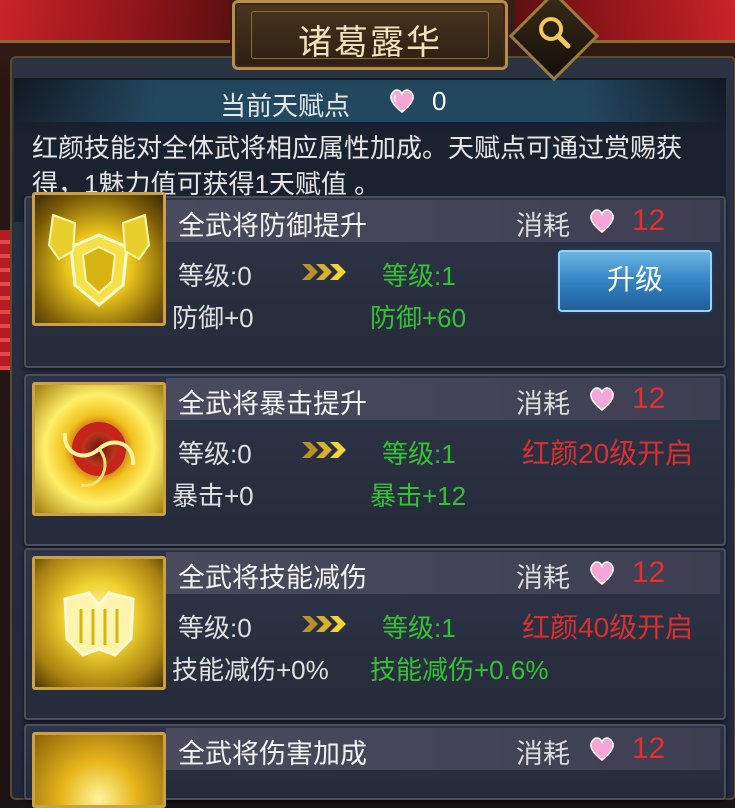 This screenshot has height=808, width=735. Describe the element at coordinates (439, 101) in the screenshot. I see `talent-value: 0` at that location.